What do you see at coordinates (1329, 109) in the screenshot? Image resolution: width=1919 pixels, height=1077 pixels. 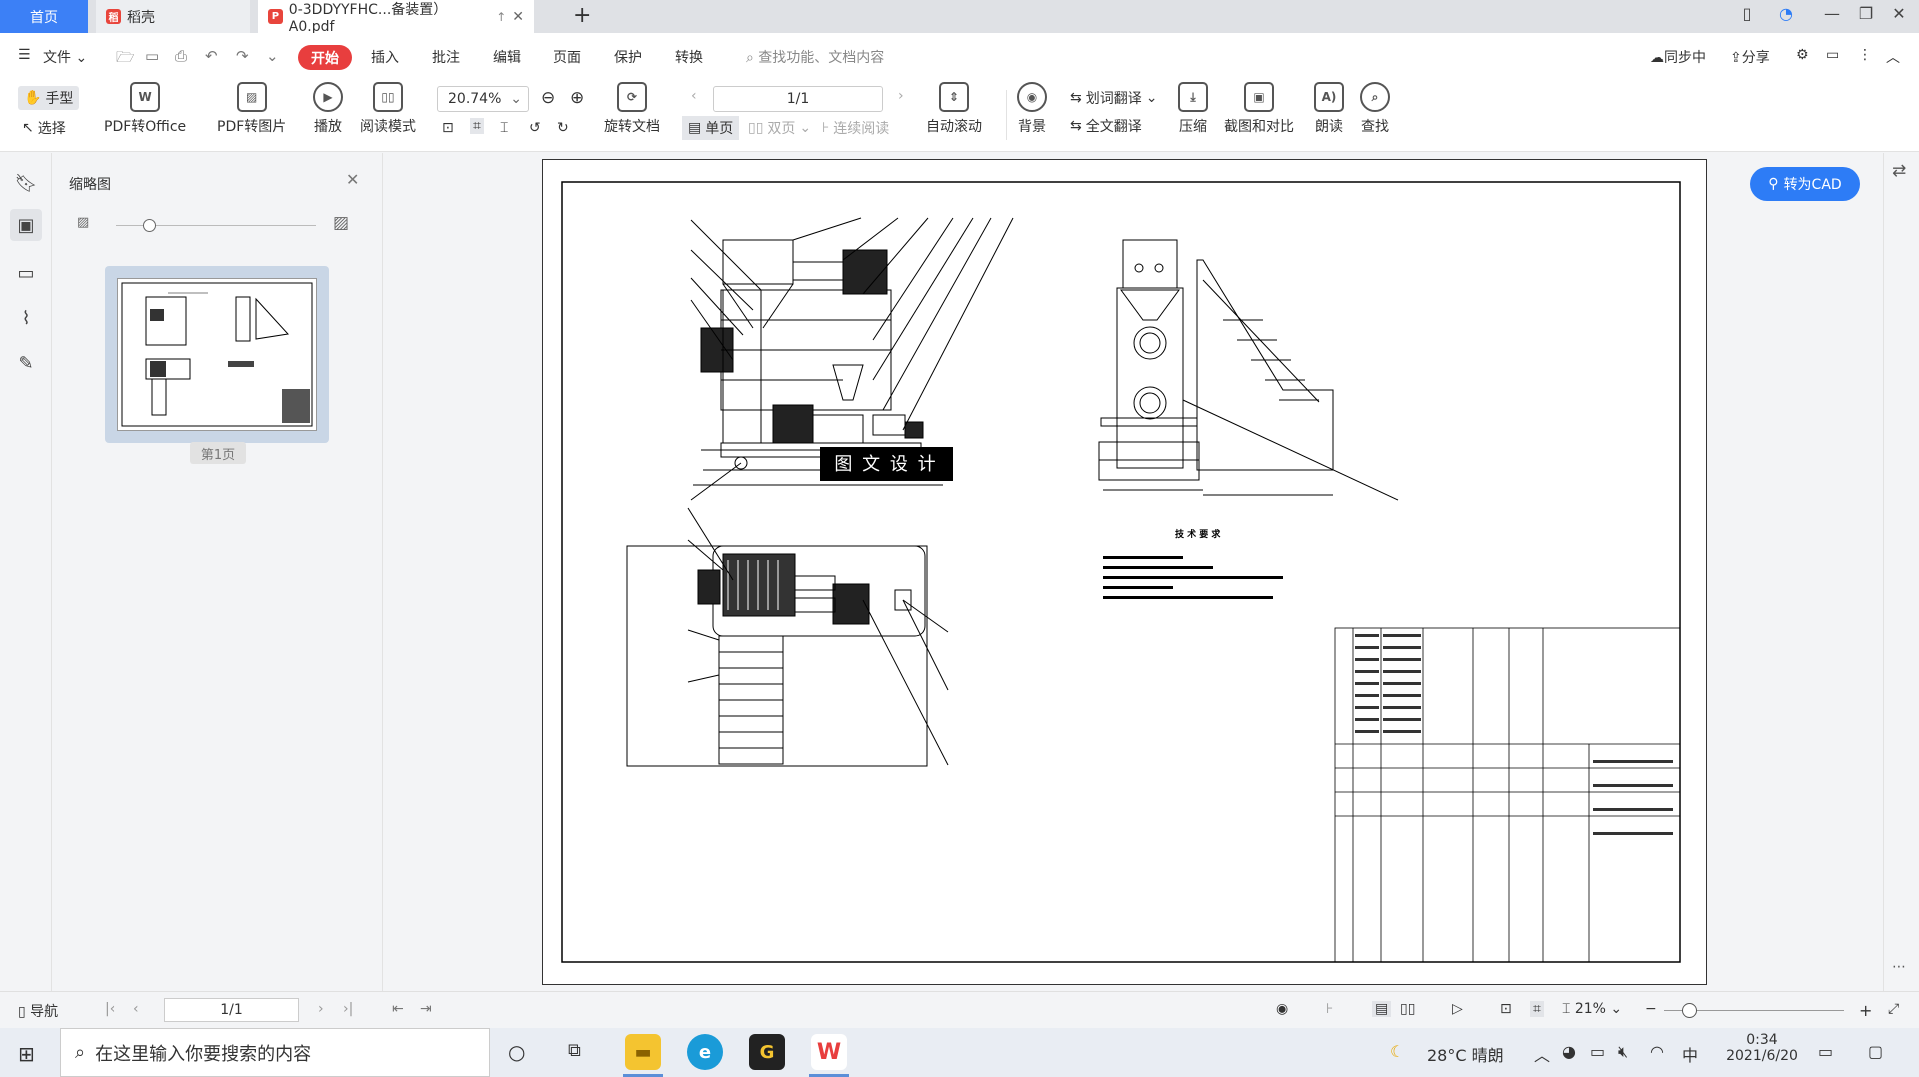 I see `read-aloud-button: A) 朗读` at bounding box center [1329, 109].